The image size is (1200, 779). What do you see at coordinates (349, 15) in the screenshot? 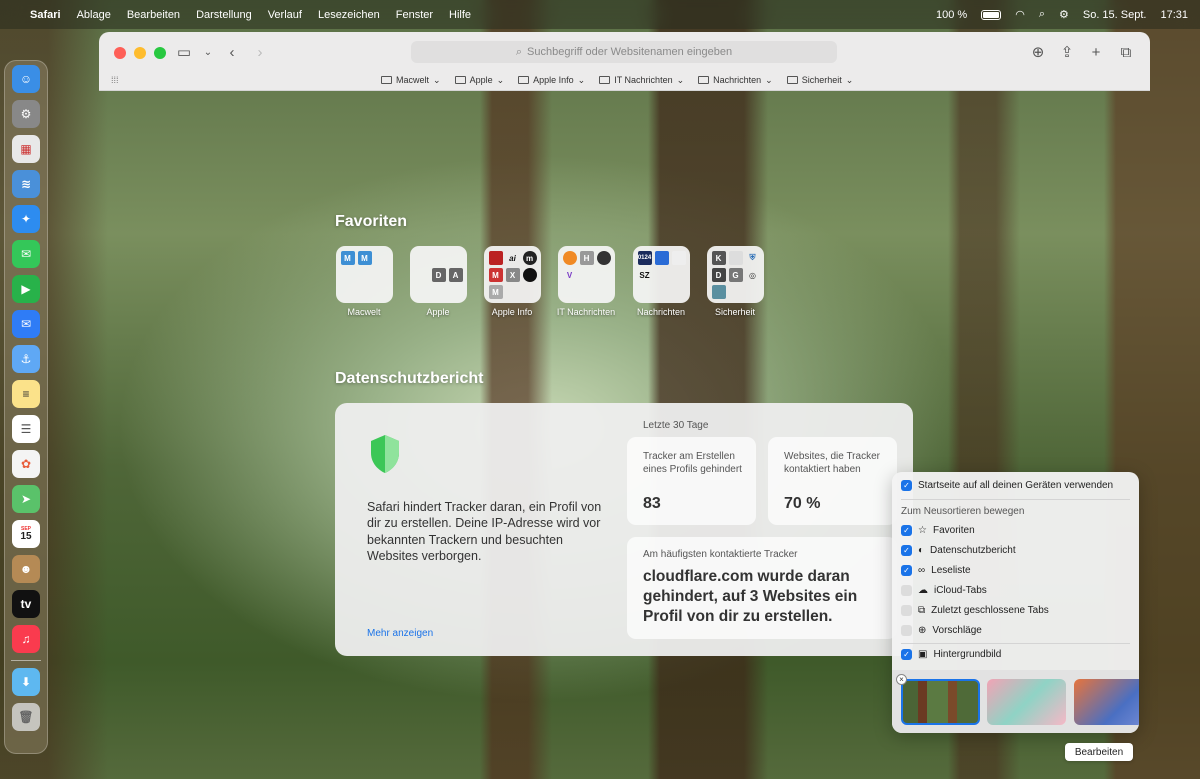
I see `menu-lesezeichen: Lesezeichen` at bounding box center [349, 15].